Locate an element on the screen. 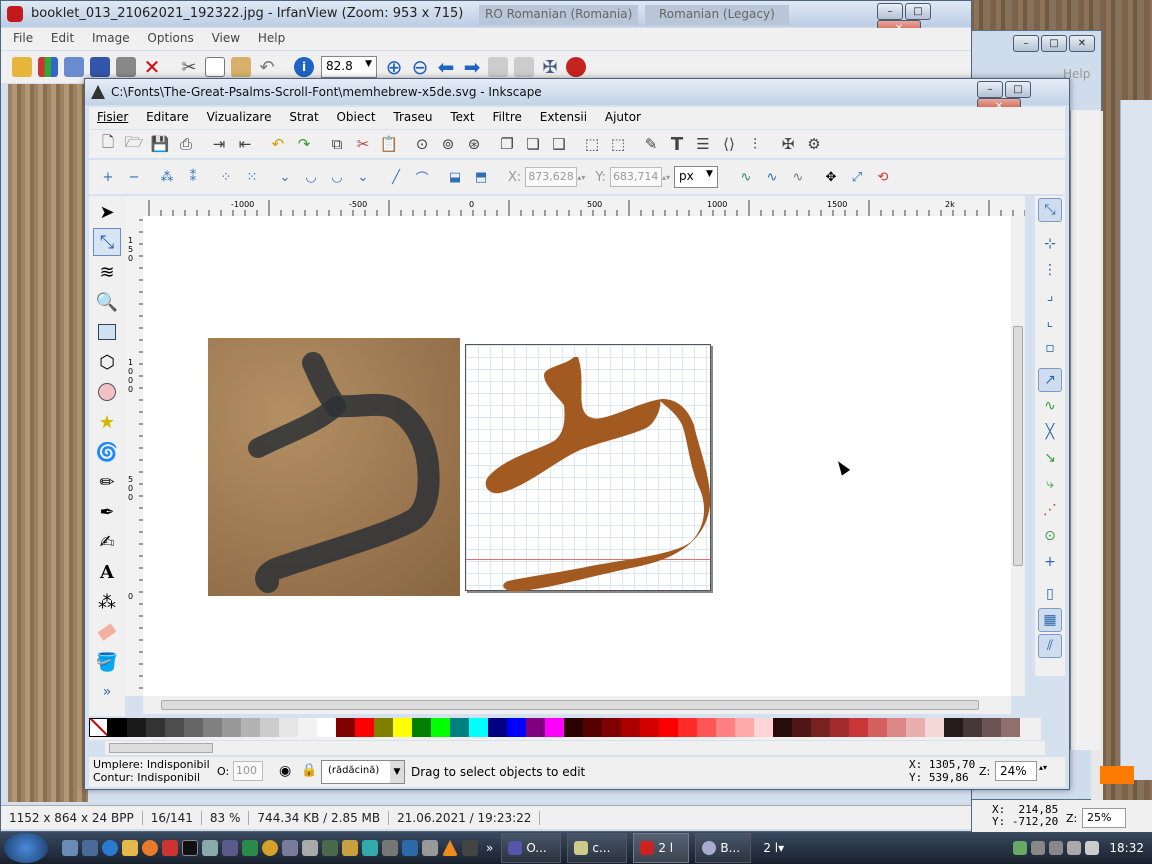 This screenshot has height=864, width=1152. thumbnails-icon is located at coordinates (48, 67).